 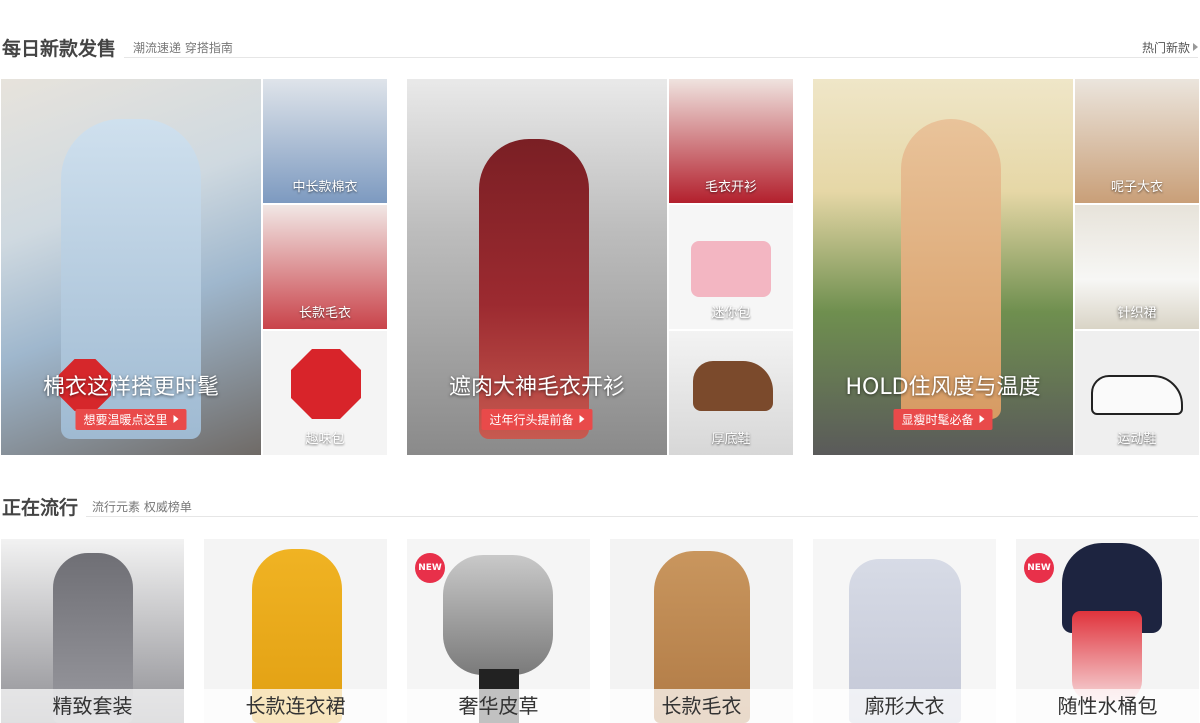 What do you see at coordinates (325, 187) in the screenshot?
I see `tile-label: 中长款棉衣` at bounding box center [325, 187].